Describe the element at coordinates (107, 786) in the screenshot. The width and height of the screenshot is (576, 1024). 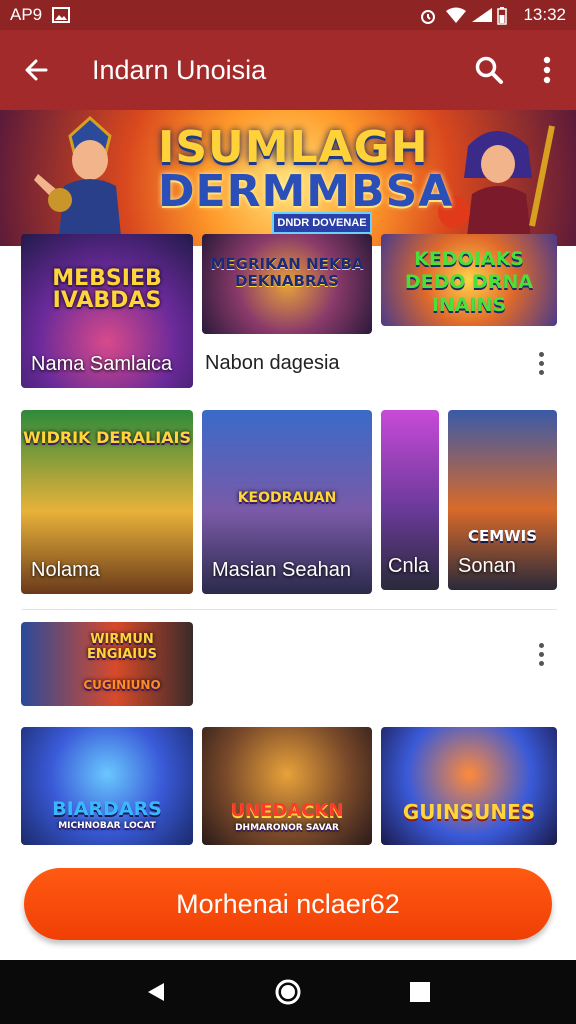
I see `game-card: BIARDARS MICHNOBAR LOCAT` at that location.